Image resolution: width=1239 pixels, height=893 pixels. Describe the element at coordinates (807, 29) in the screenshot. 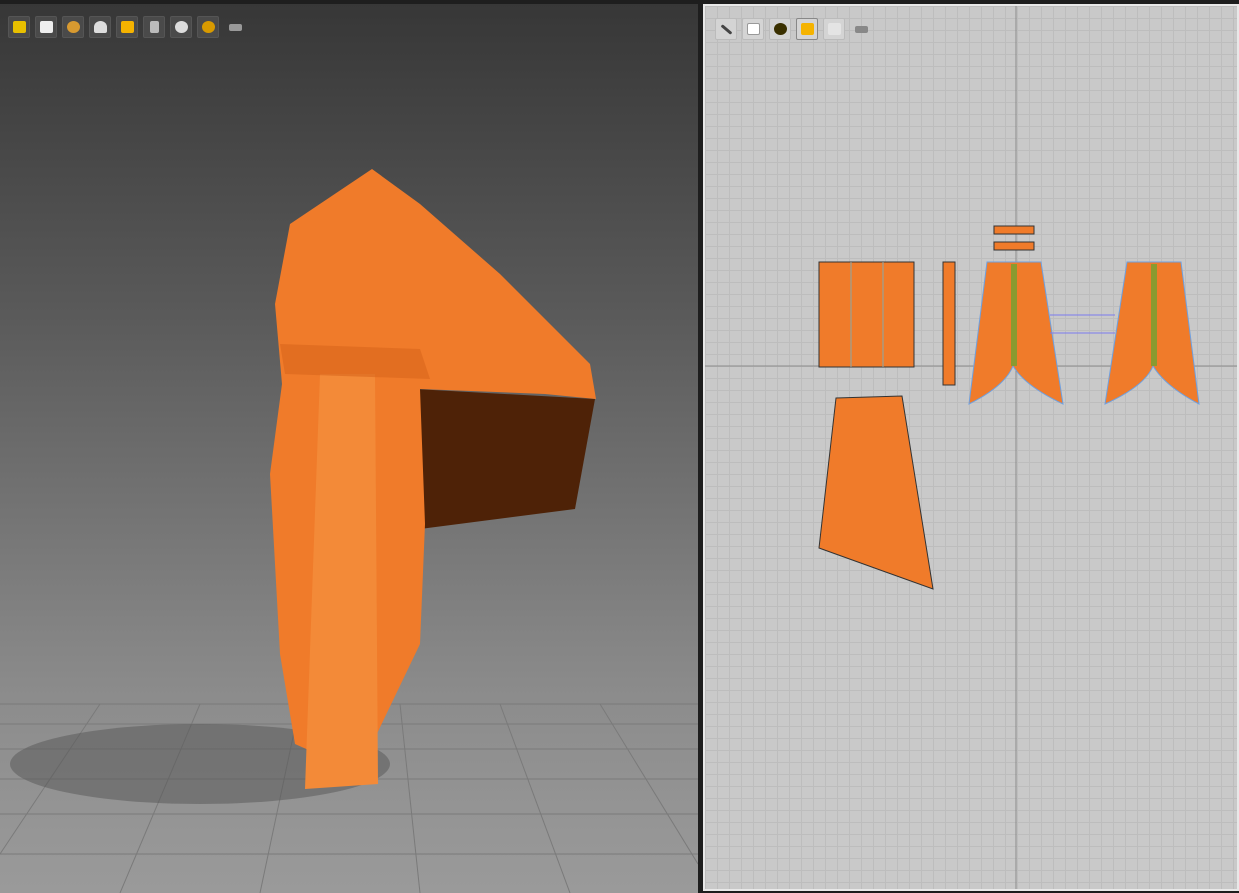

I see `fabric-display-icon` at that location.